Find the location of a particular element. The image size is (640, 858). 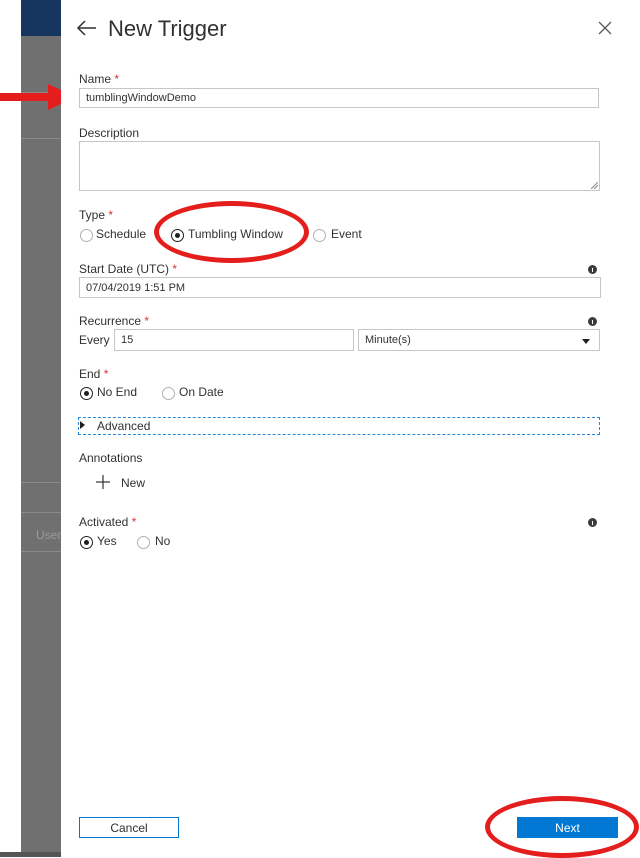

end-radio-on-date is located at coordinates (168, 393).